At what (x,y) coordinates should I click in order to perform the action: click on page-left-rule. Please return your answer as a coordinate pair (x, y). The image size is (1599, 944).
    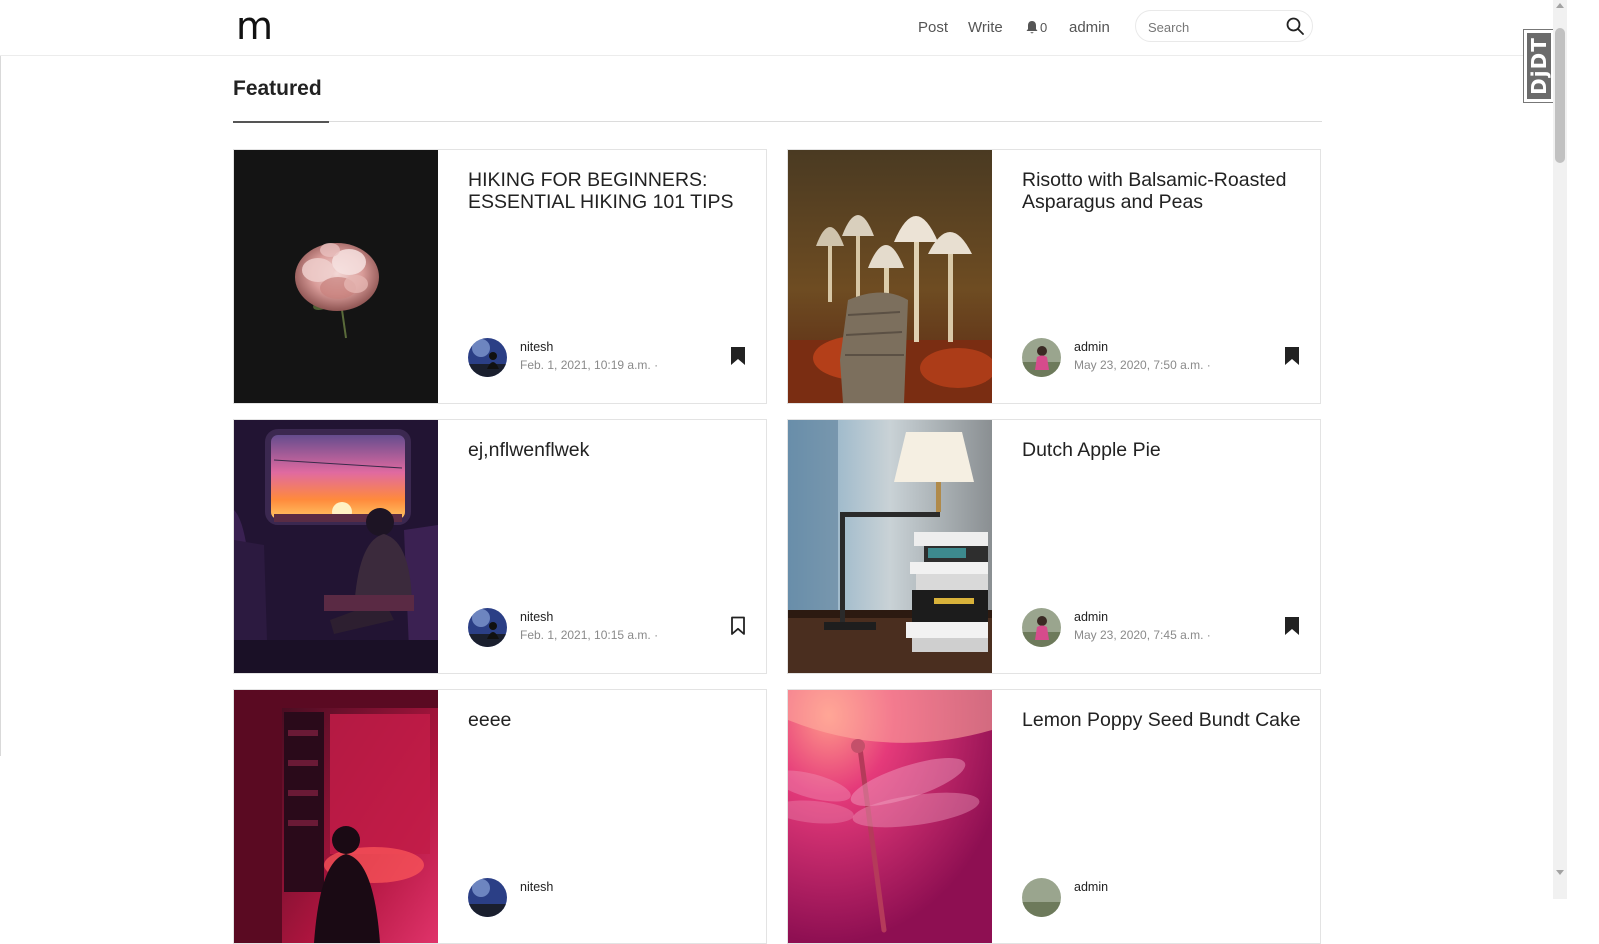
    Looking at the image, I should click on (0, 390).